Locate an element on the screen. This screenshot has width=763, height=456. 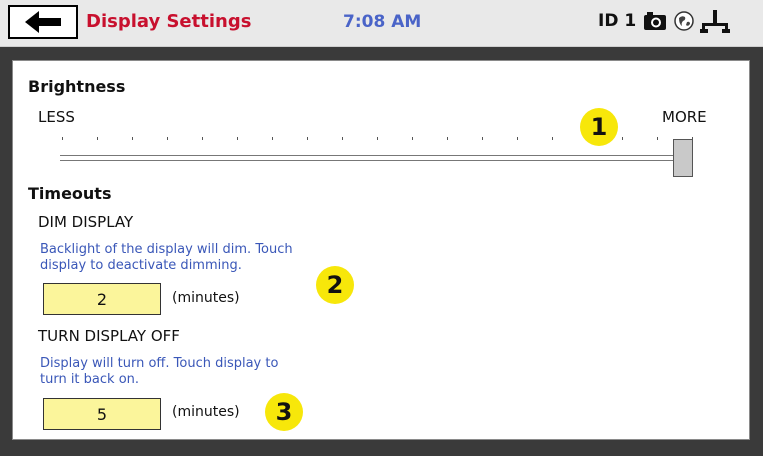
brightness-min-label: LESS is located at coordinates (56, 117).